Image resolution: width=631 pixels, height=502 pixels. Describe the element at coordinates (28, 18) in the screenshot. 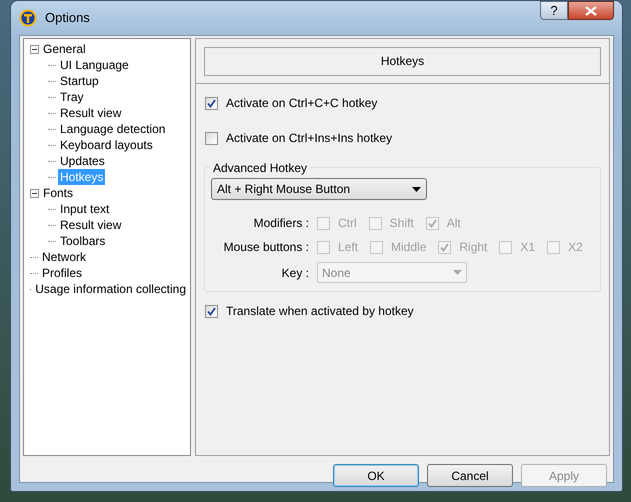

I see `app-logo-icon` at that location.